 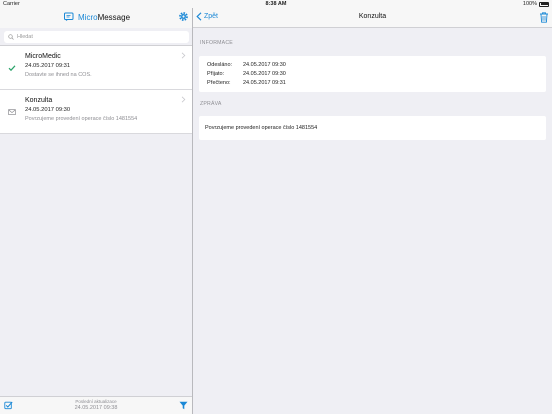 I want to click on message-logo-icon, so click(x=69, y=16).